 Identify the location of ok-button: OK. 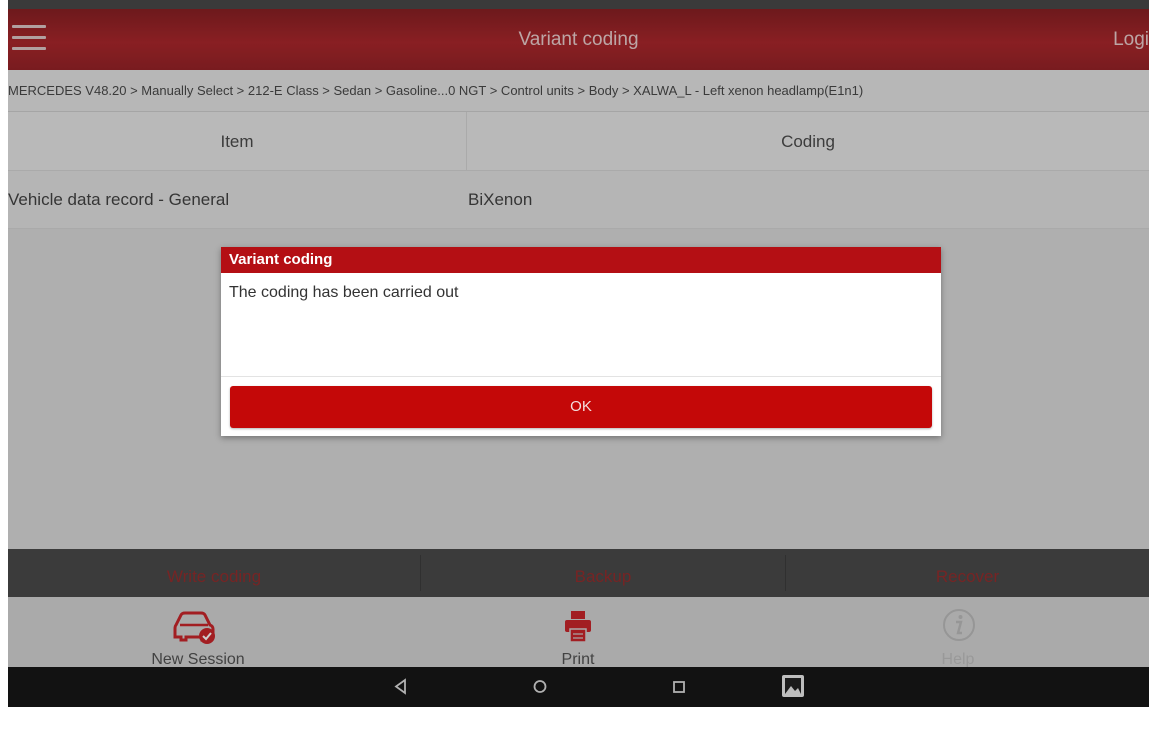
(581, 407).